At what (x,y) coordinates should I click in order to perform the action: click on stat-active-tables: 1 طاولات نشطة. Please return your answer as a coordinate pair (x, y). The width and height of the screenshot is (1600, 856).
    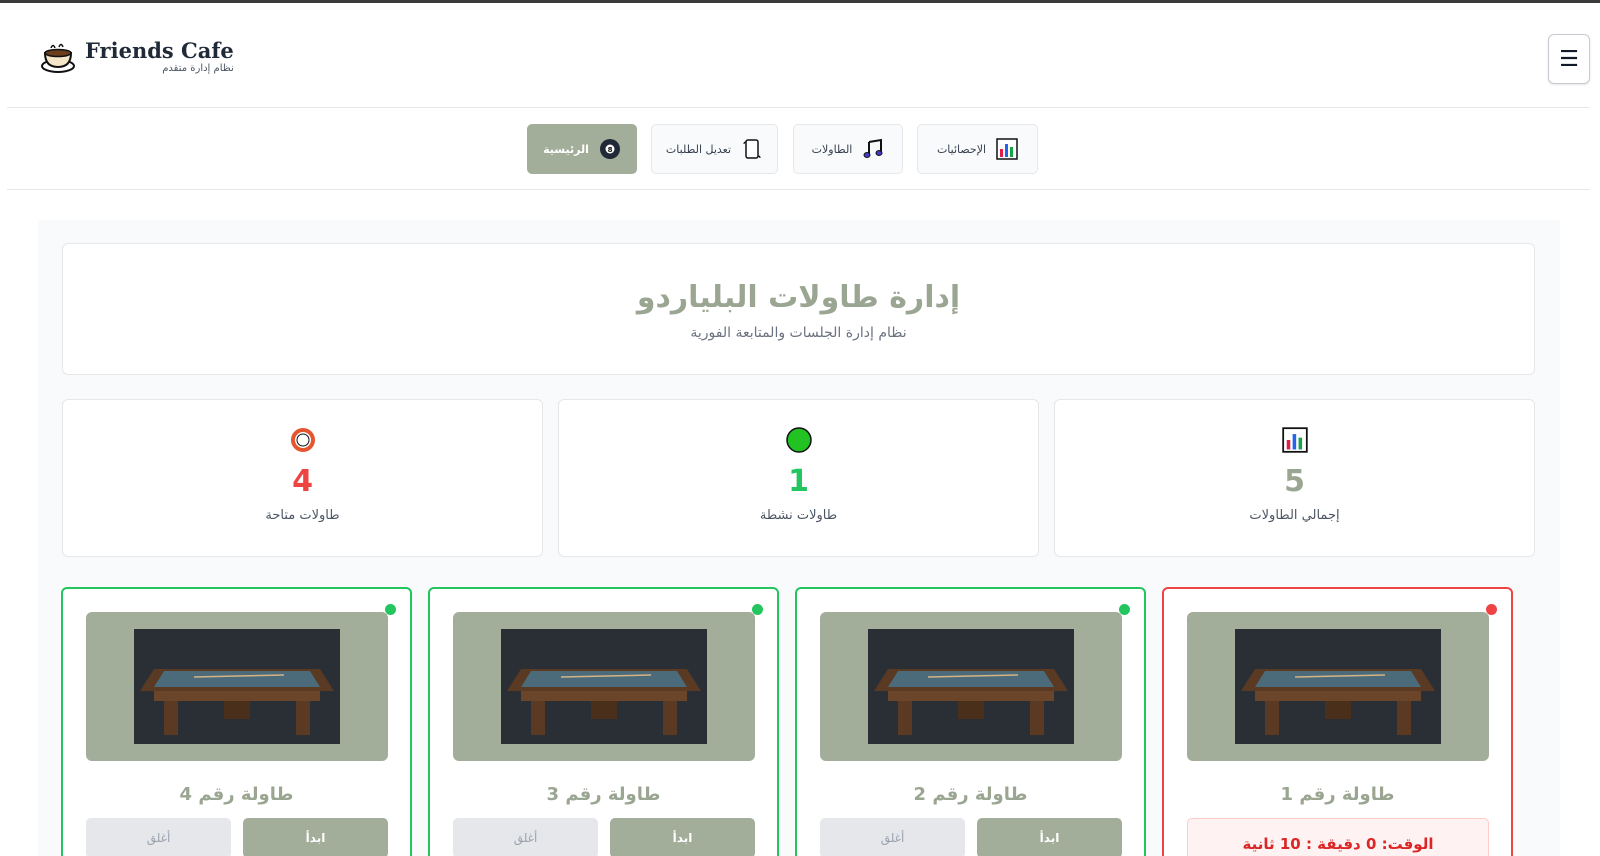
    Looking at the image, I should click on (798, 478).